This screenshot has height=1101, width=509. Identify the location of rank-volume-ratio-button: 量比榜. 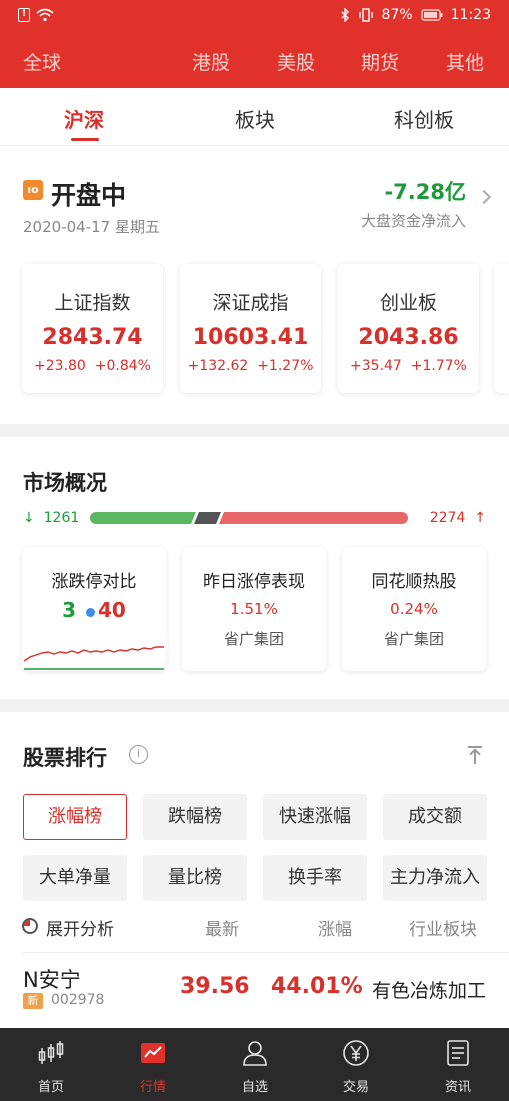
(195, 878).